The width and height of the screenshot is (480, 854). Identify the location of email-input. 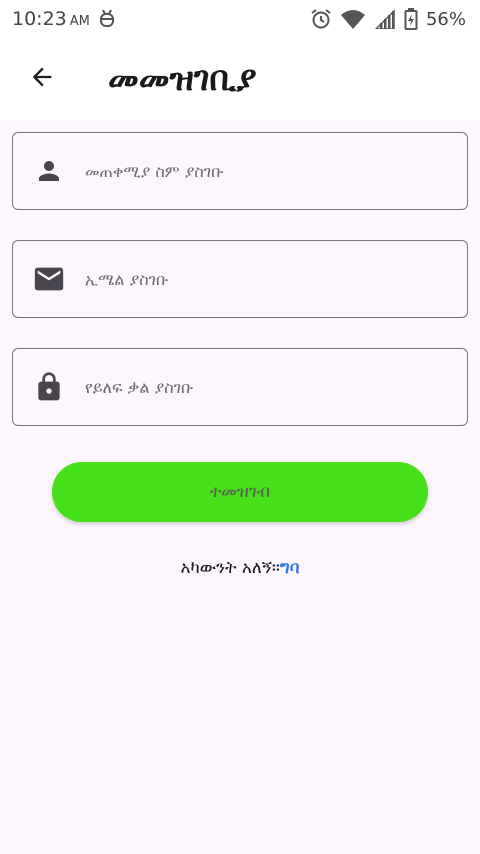
(265, 279).